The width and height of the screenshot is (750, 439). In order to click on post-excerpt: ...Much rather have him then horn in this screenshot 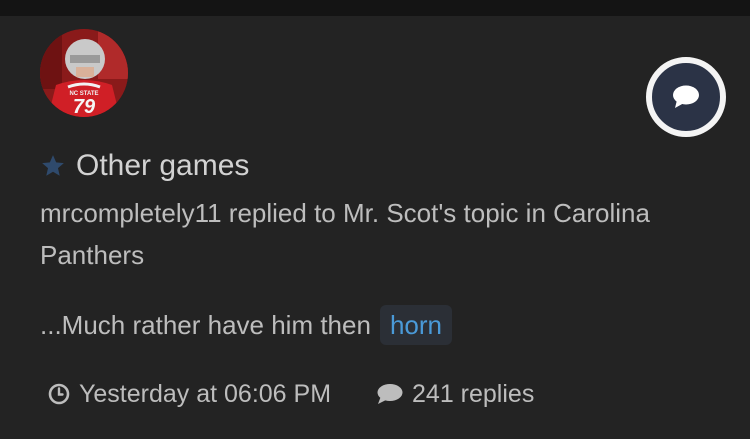, I will do `click(246, 325)`.